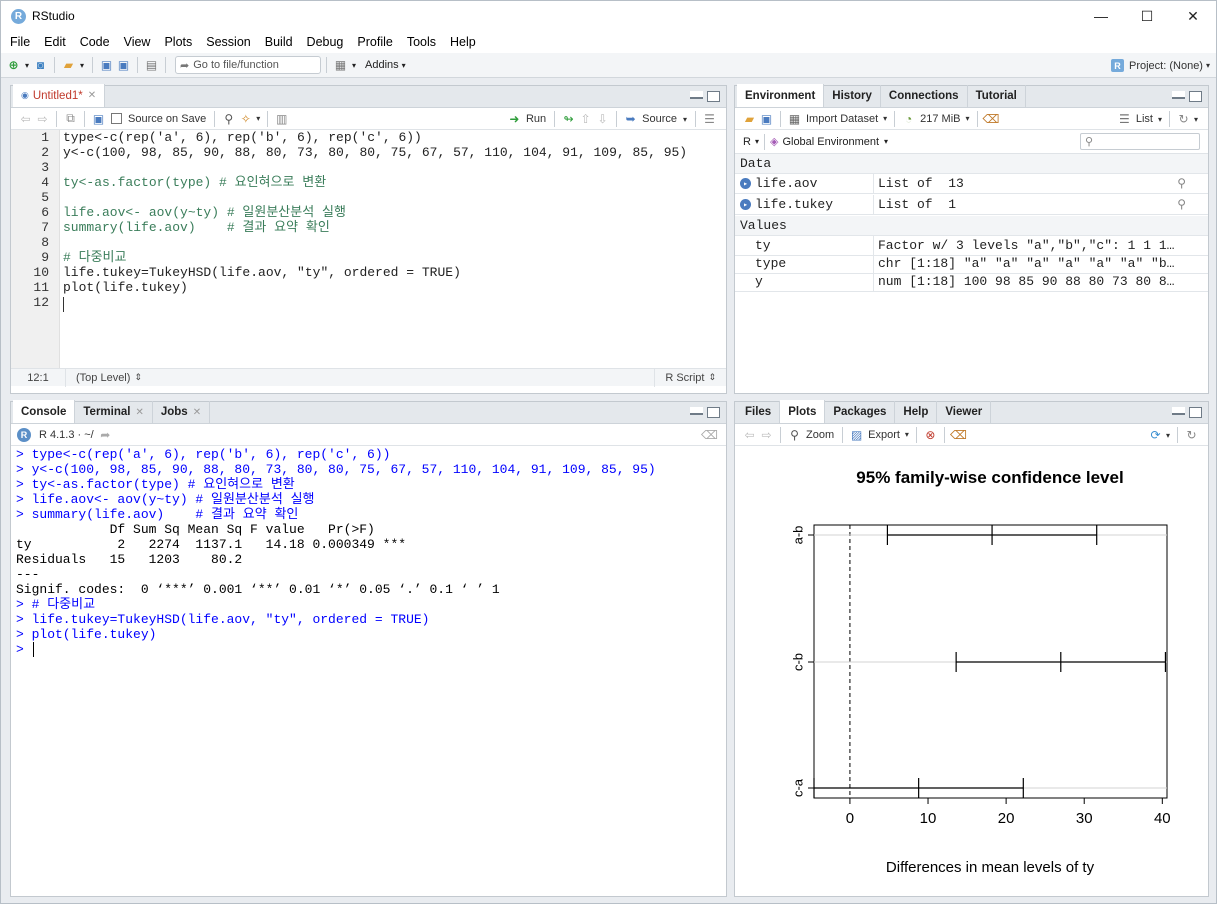  I want to click on memory-usage: 217 MiB, so click(940, 119).